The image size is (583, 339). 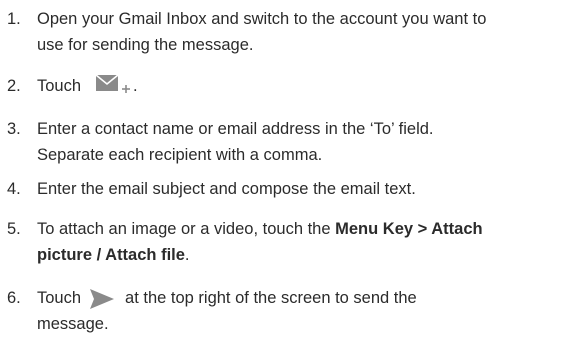 I want to click on step-number: 1., so click(x=14, y=19).